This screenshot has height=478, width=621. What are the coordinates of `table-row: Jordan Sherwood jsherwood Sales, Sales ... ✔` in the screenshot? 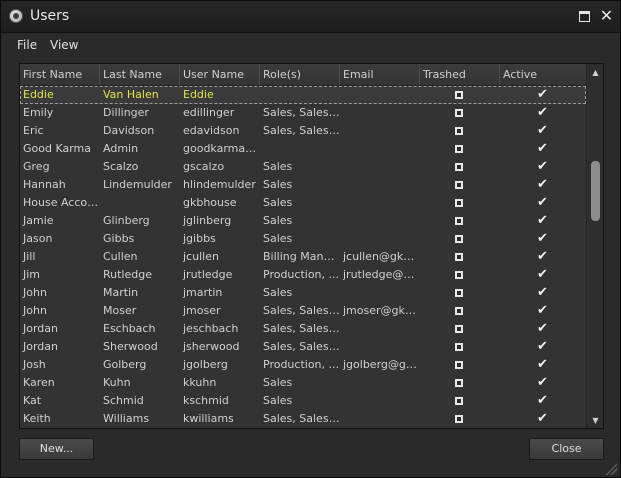 It's located at (303, 347).